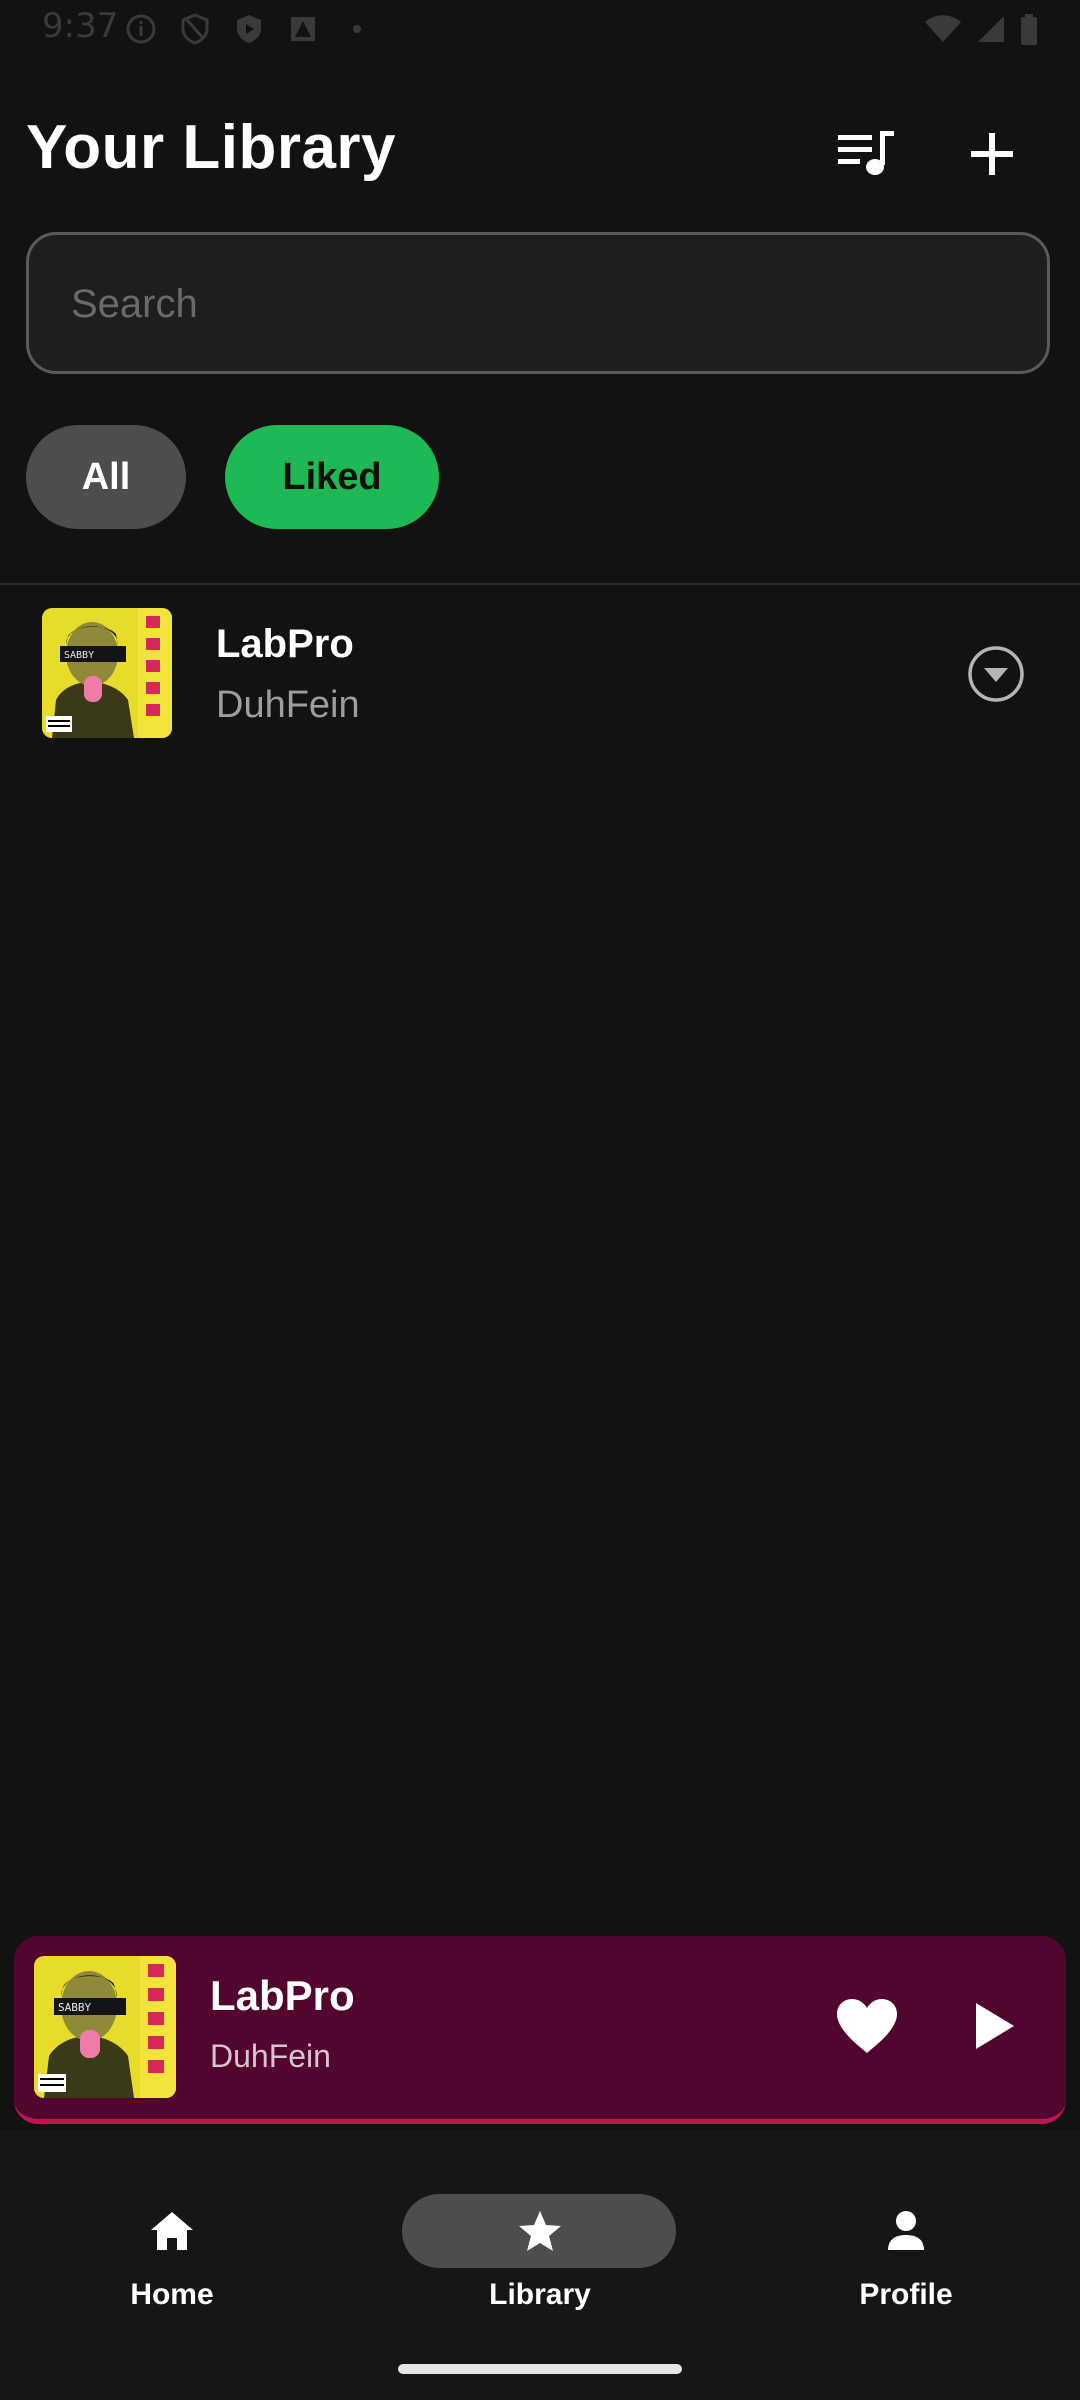 The height and width of the screenshot is (2400, 1080). Describe the element at coordinates (141, 29) in the screenshot. I see `info-icon` at that location.